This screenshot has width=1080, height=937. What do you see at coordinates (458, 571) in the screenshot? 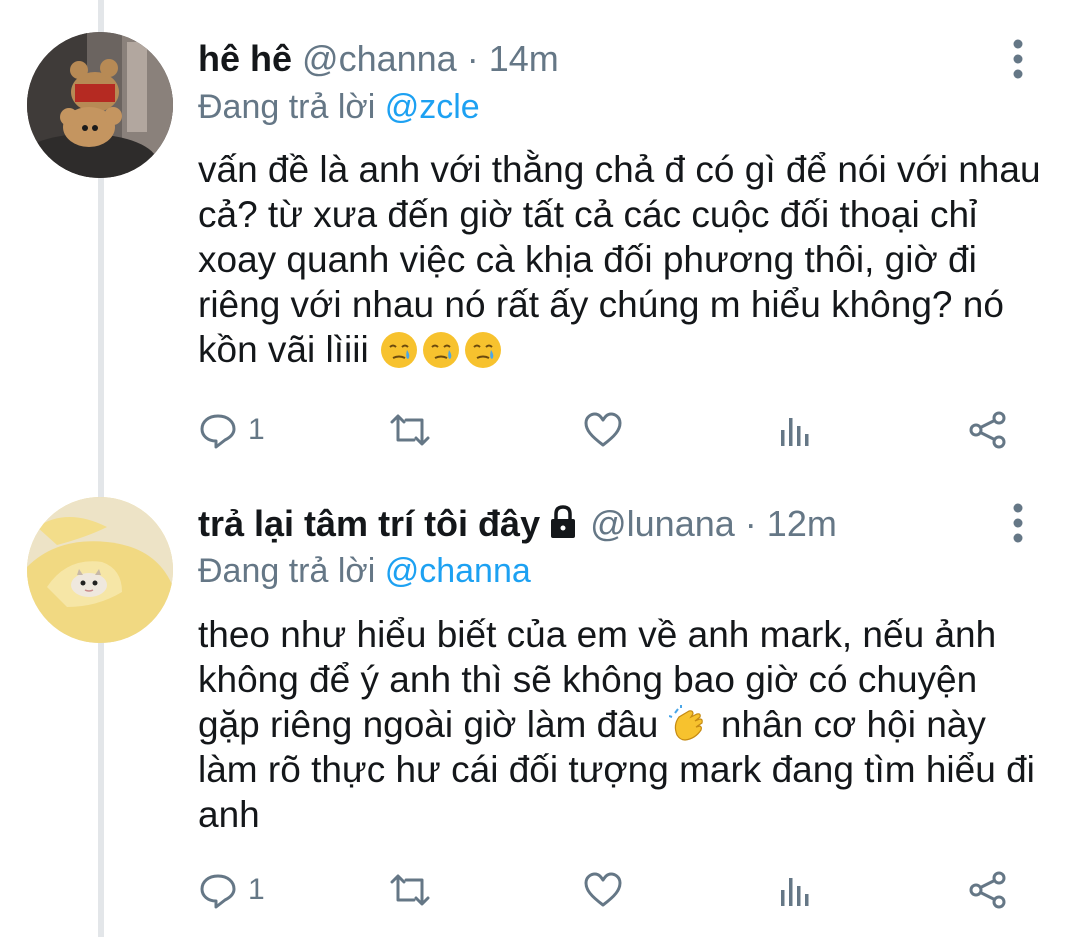
I see `replying-to-user-link: @channa` at bounding box center [458, 571].